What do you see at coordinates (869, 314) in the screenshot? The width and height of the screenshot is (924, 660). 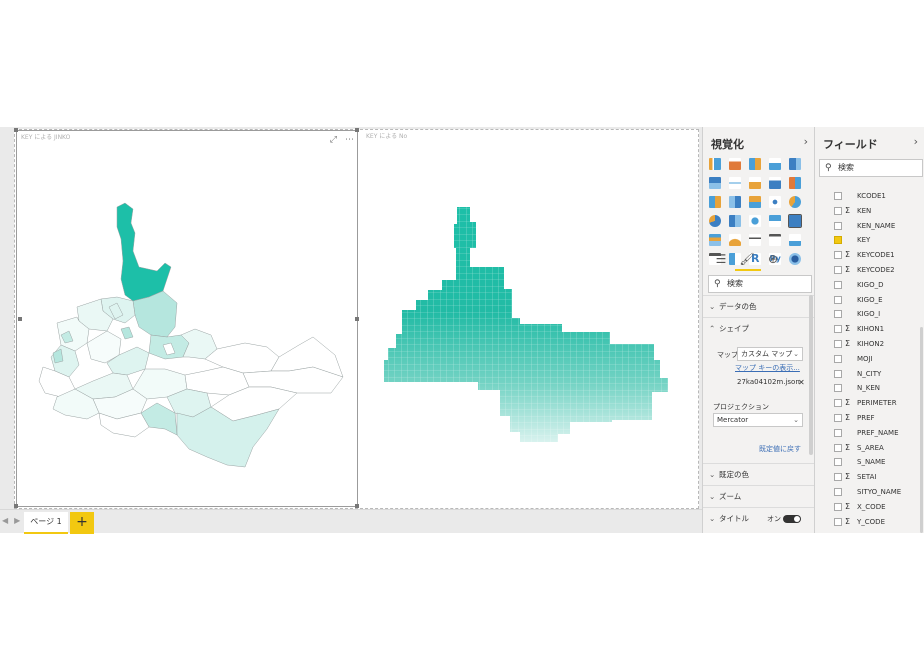 I see `field-item: KIGO_I` at bounding box center [869, 314].